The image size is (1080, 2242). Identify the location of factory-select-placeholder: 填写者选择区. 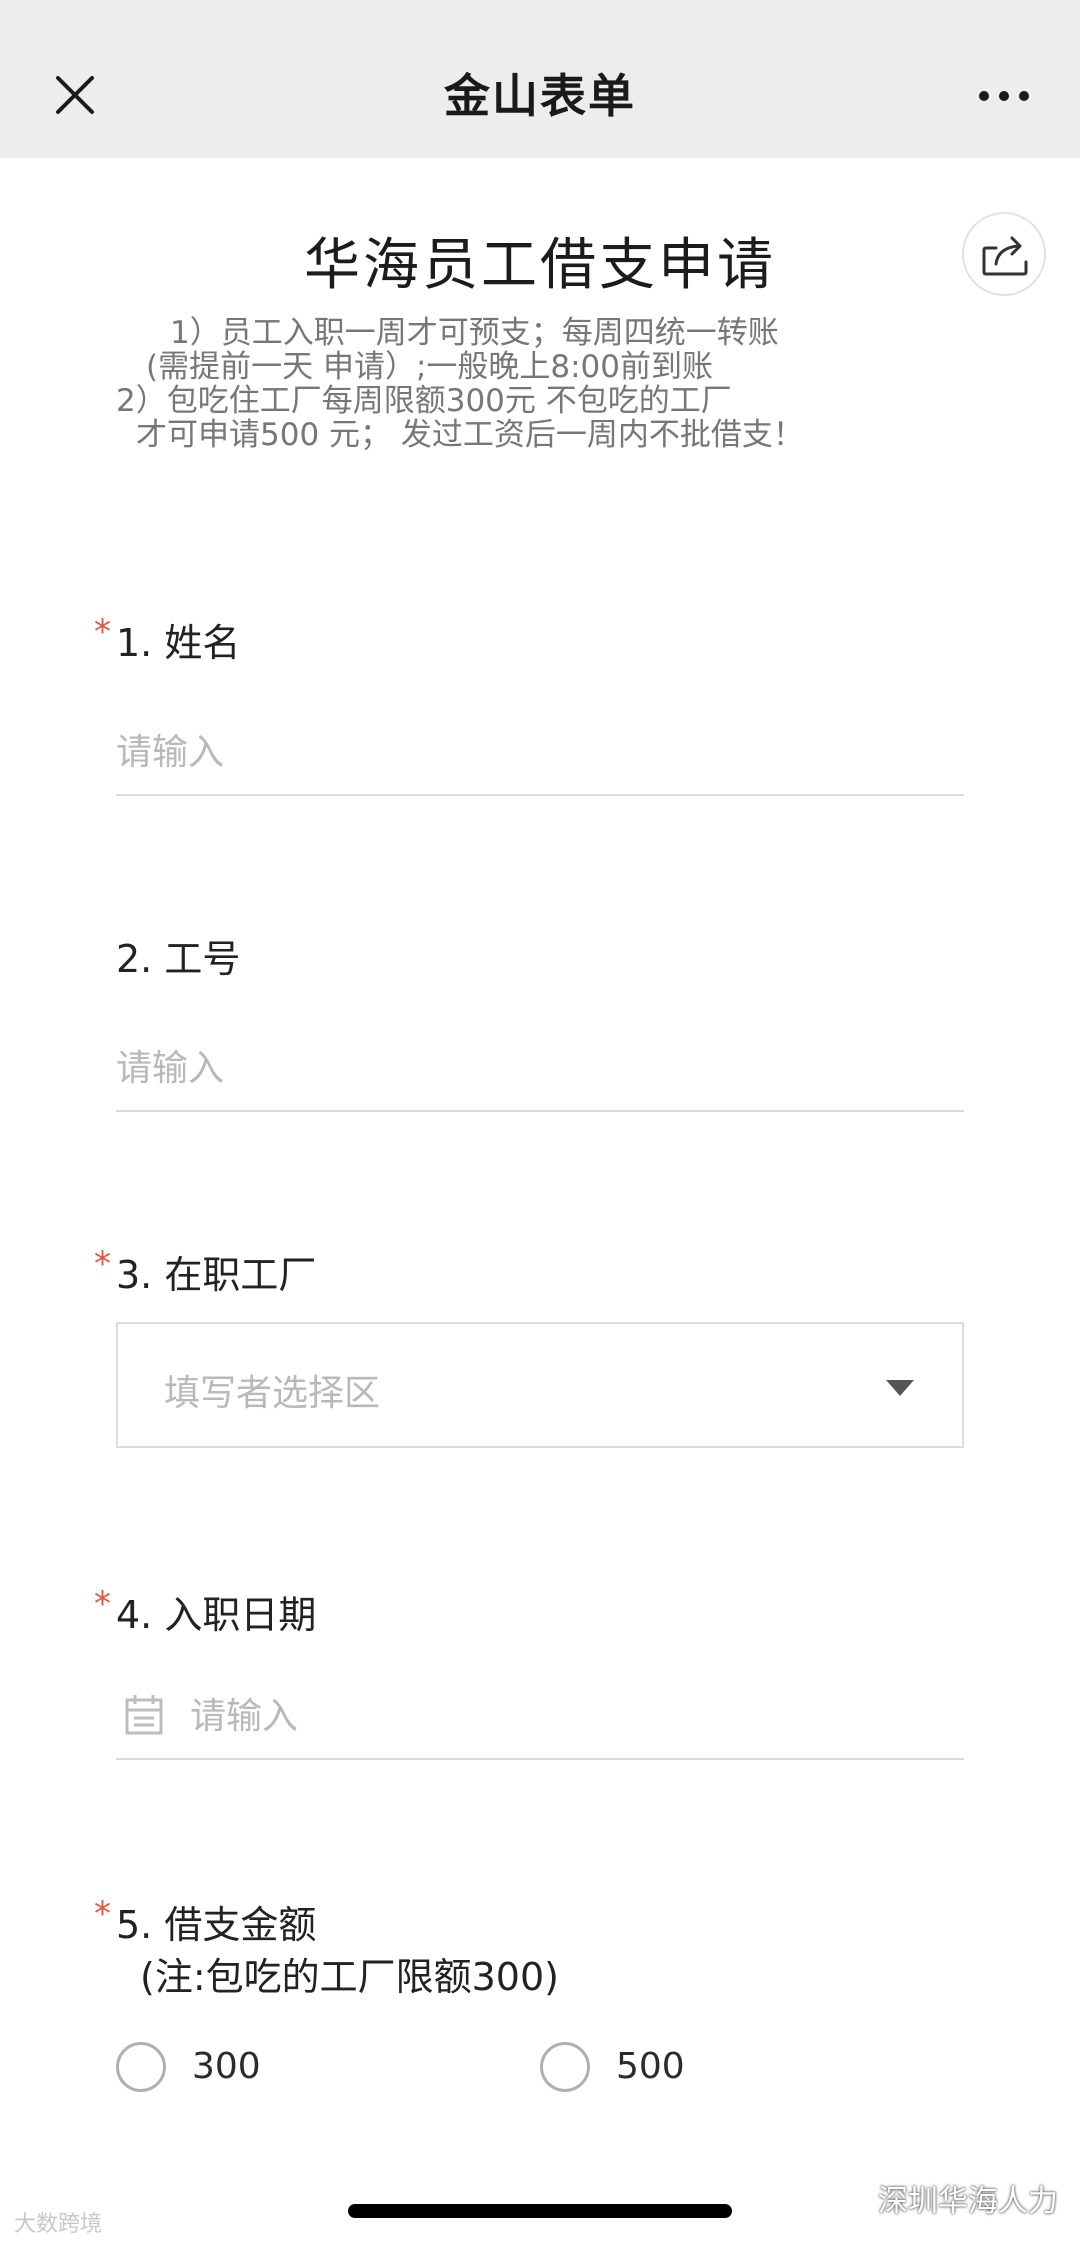
(272, 1393).